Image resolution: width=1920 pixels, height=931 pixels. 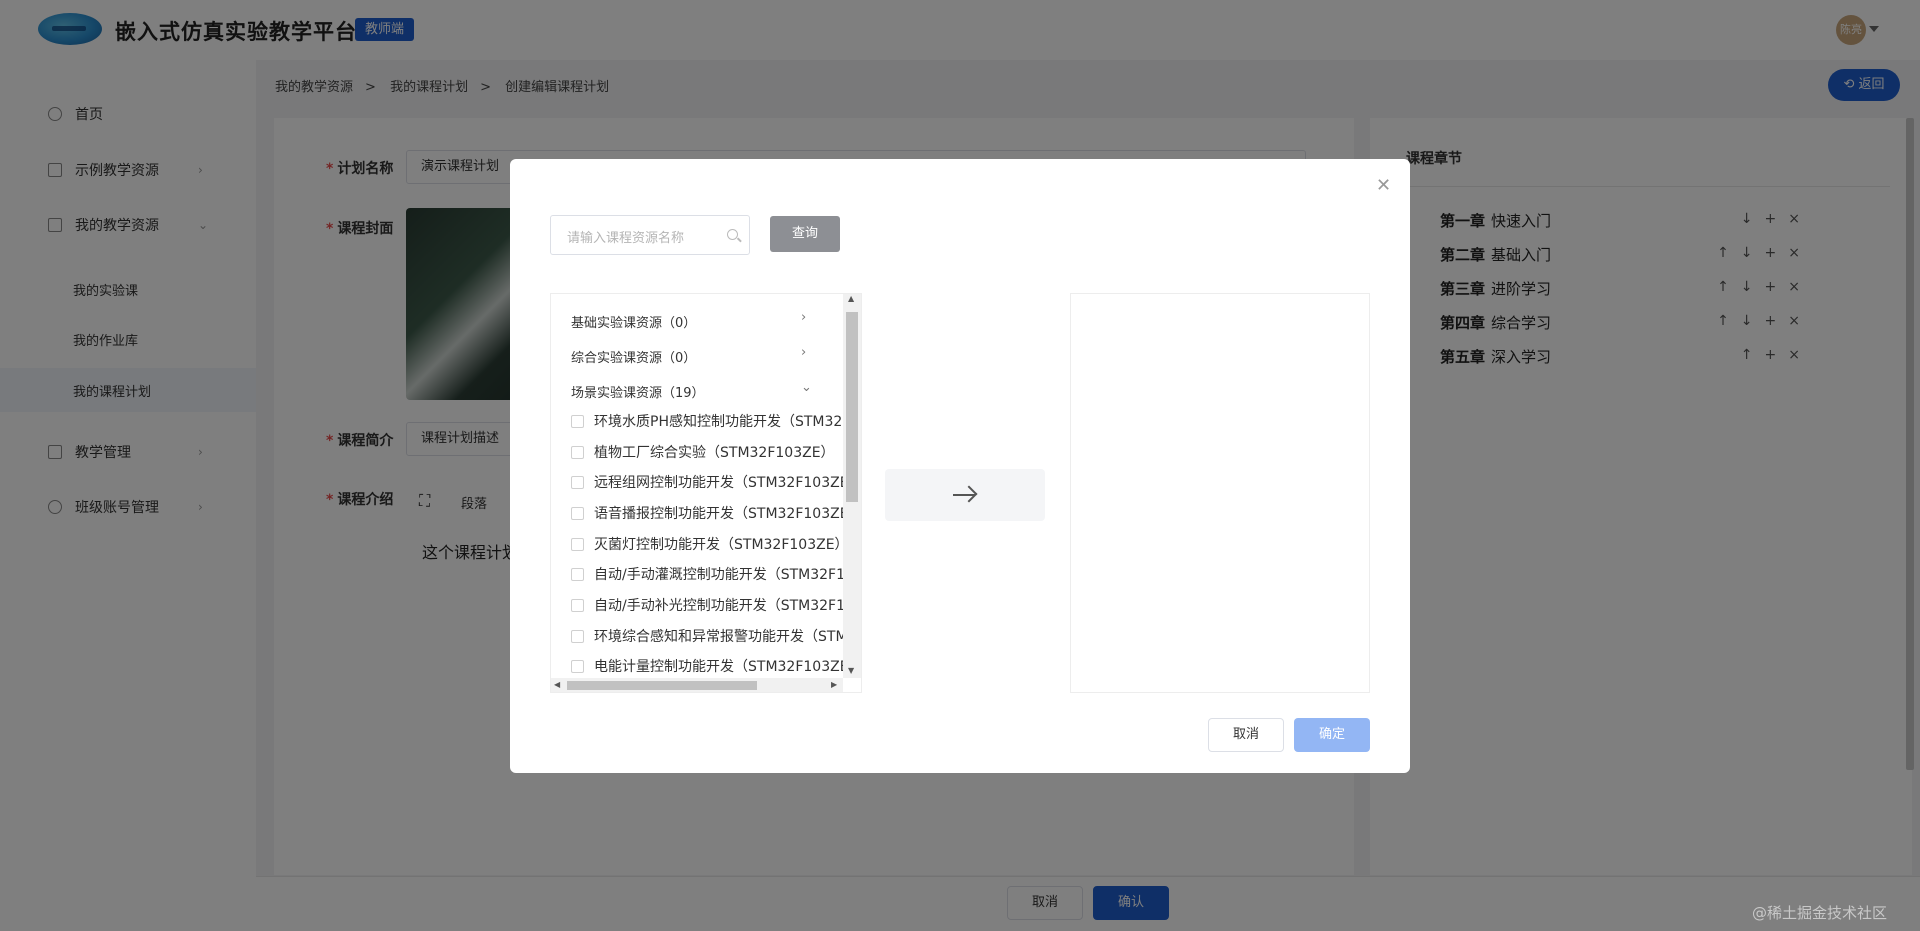 What do you see at coordinates (710, 544) in the screenshot?
I see `tree-item: 灭菌灯控制功能开发（STM32F103ZE）` at bounding box center [710, 544].